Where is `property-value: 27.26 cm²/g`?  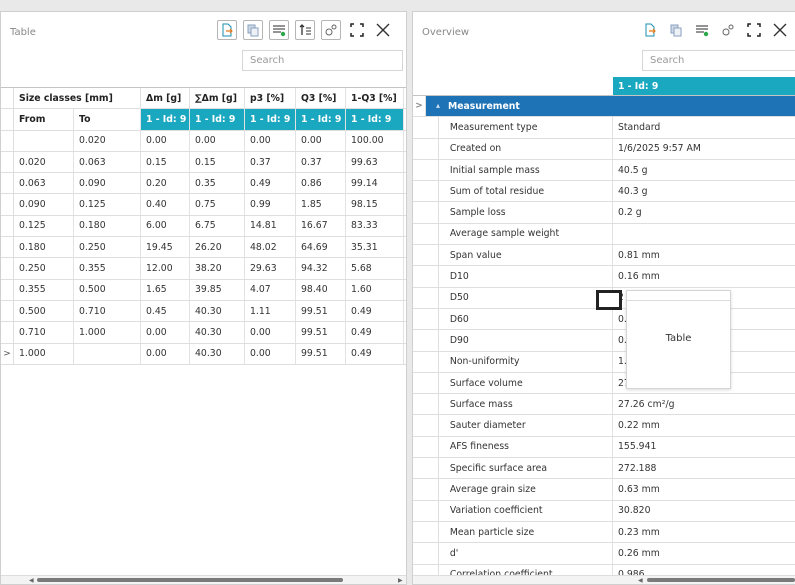
property-value: 27.26 cm²/g is located at coordinates (704, 404).